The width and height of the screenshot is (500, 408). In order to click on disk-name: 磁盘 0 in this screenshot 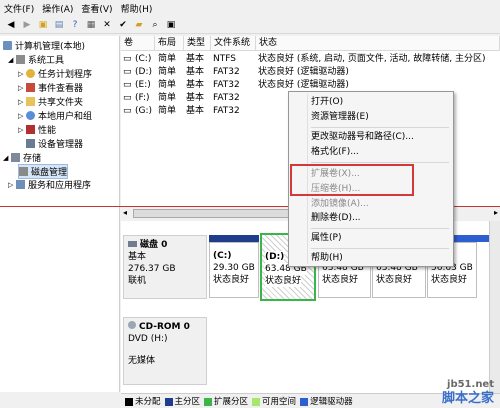, I will do `click(154, 245)`.